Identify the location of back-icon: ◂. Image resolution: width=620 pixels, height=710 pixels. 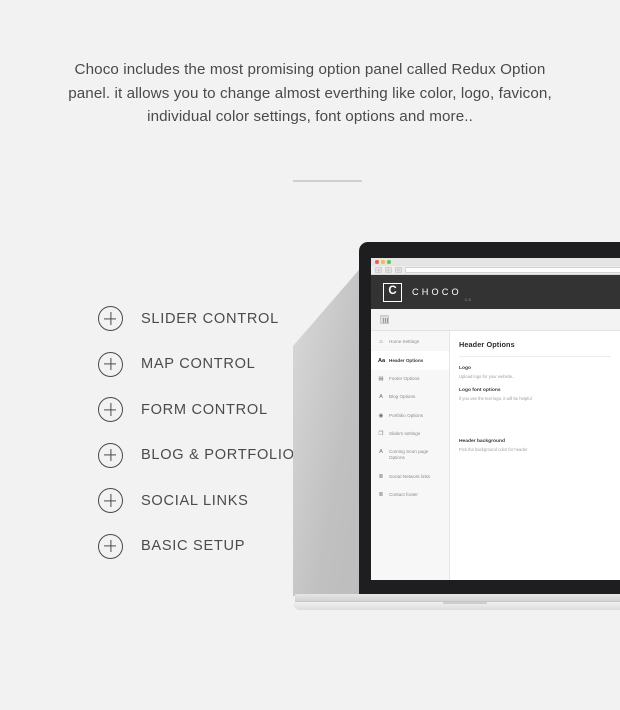
(378, 270).